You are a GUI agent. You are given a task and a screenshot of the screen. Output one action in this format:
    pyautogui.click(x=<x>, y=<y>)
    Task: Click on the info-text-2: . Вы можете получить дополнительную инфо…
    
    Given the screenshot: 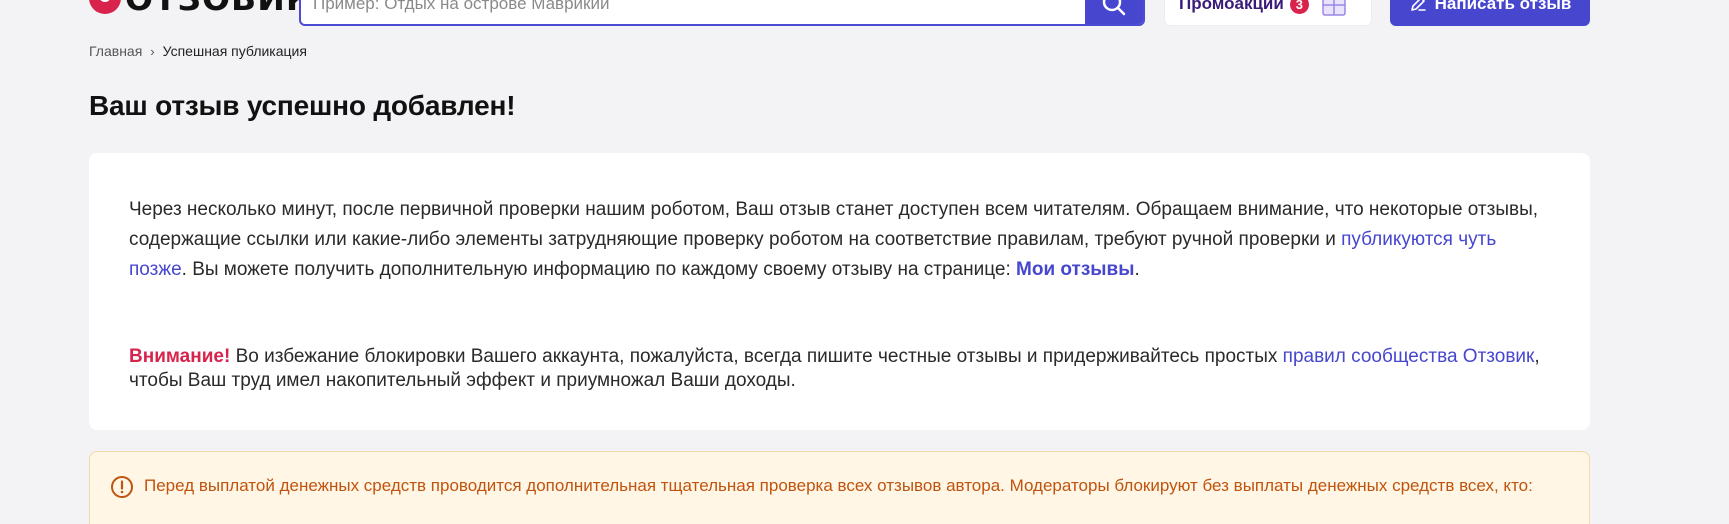 What is the action you would take?
    pyautogui.click(x=599, y=269)
    